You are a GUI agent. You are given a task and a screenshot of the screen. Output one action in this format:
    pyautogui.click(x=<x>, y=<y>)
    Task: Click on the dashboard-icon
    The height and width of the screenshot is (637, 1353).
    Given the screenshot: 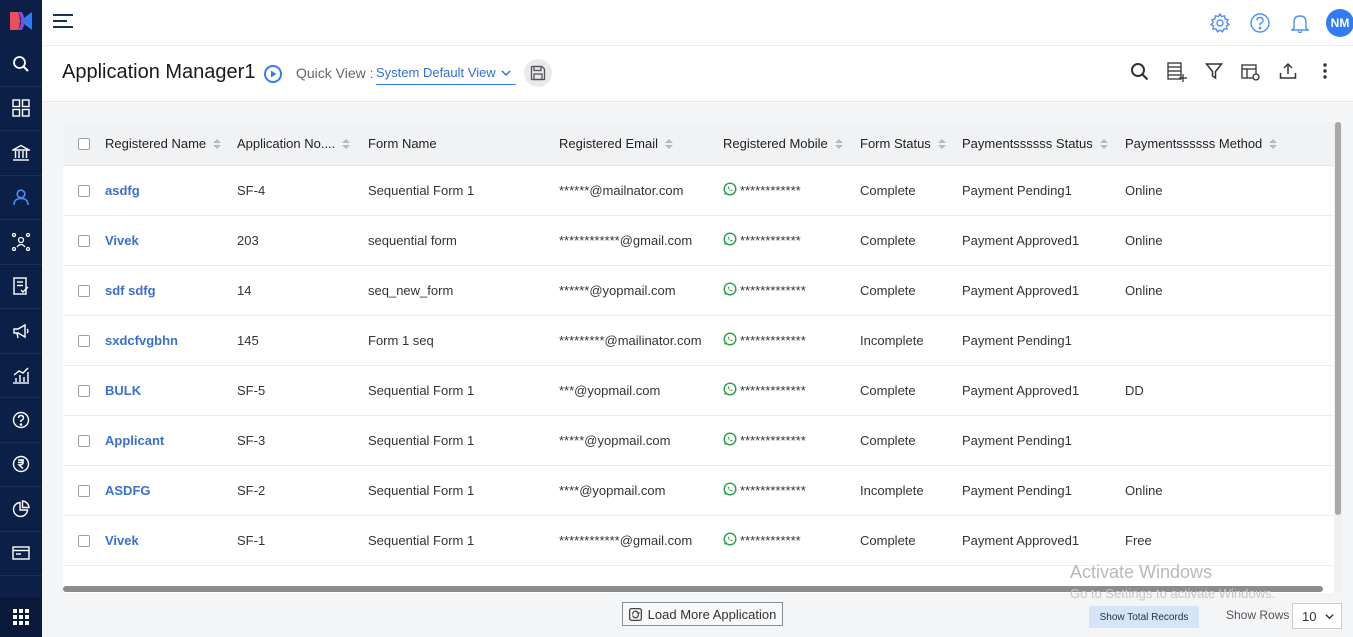 What is the action you would take?
    pyautogui.click(x=21, y=109)
    